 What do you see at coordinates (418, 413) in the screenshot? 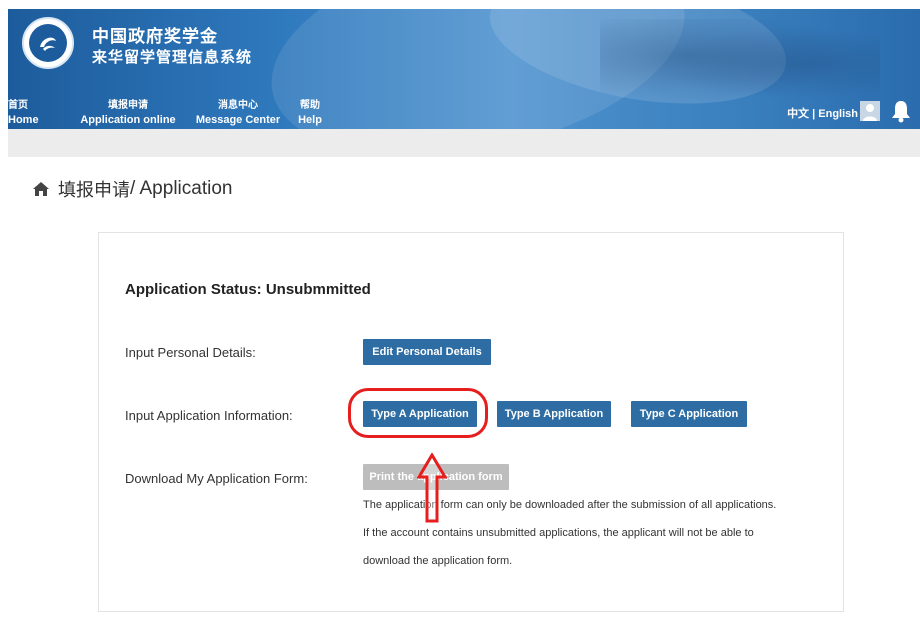
I see `highlight-ellipse-annotation` at bounding box center [418, 413].